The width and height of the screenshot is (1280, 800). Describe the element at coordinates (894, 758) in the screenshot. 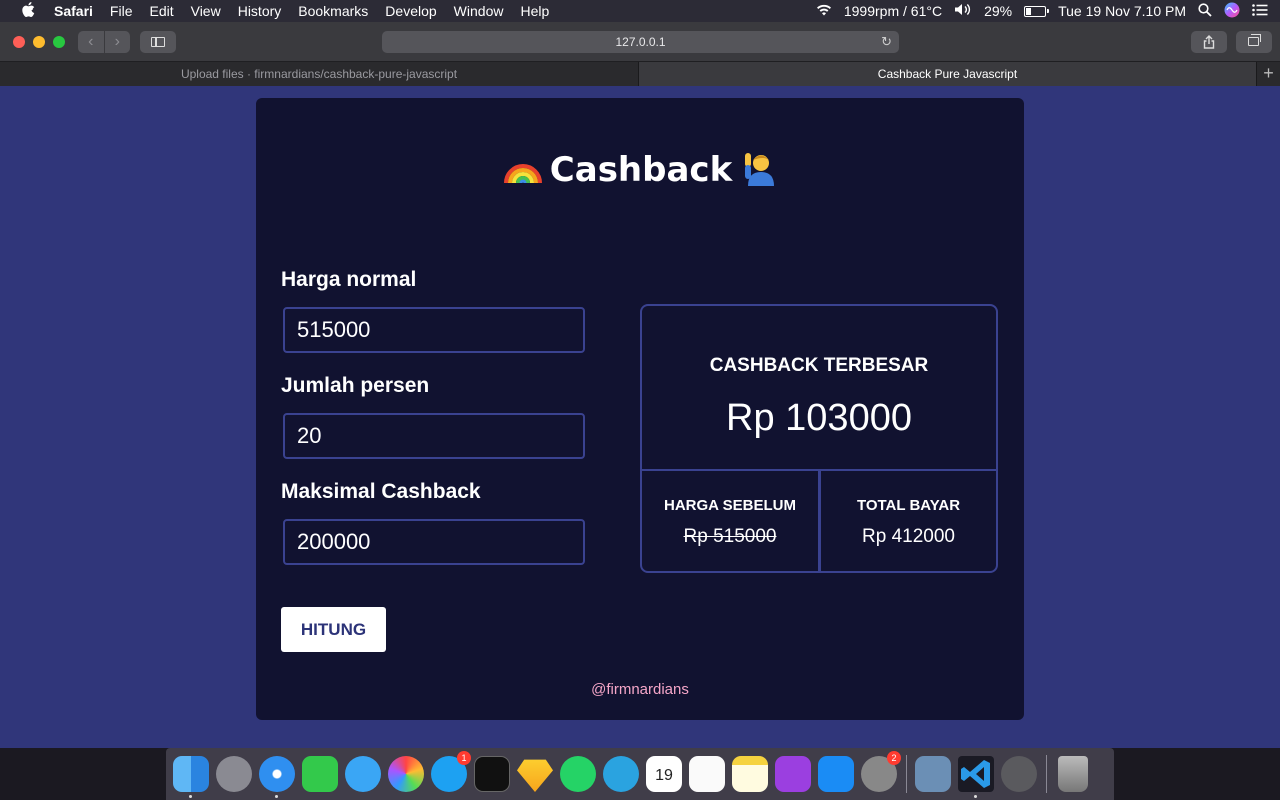

I see `system-preferences-badge: 2` at that location.